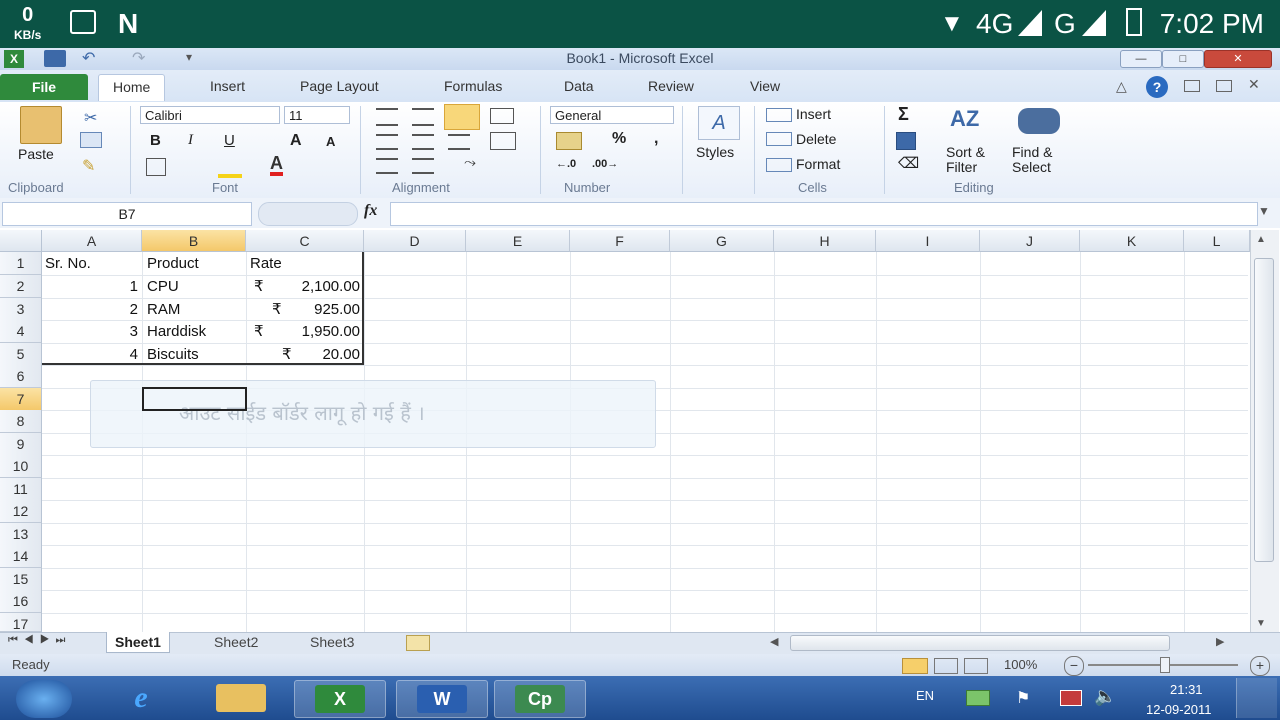  I want to click on tab-data: Data, so click(579, 87).